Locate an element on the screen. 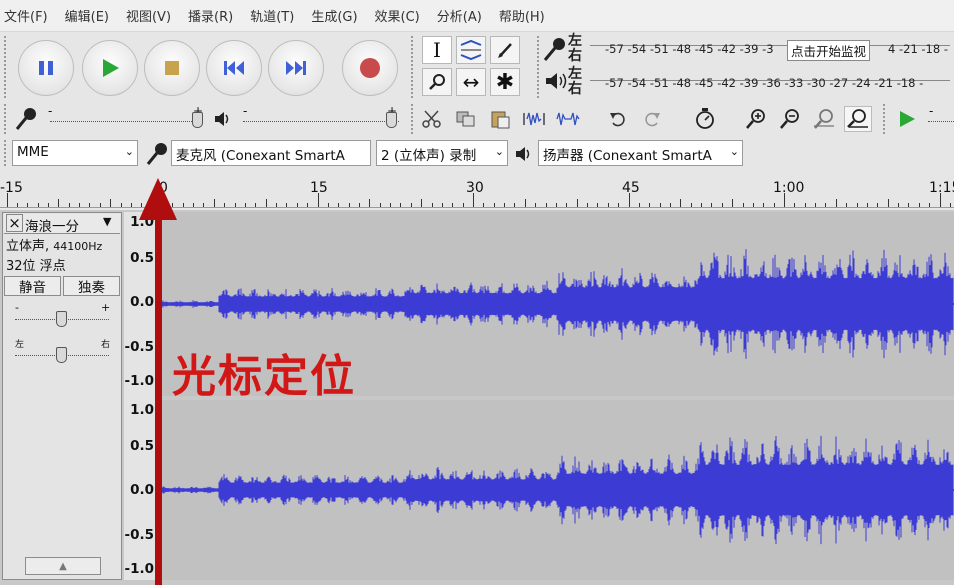  play-at-speed-button is located at coordinates (907, 119).